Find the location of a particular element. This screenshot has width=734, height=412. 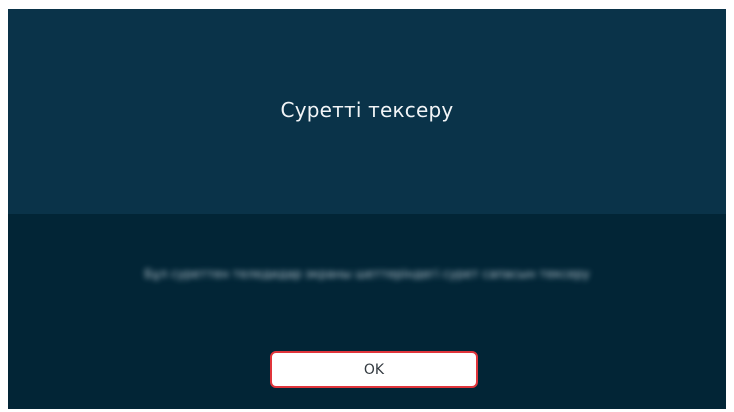

dialog-title: Суретті тексеру is located at coordinates (367, 109).